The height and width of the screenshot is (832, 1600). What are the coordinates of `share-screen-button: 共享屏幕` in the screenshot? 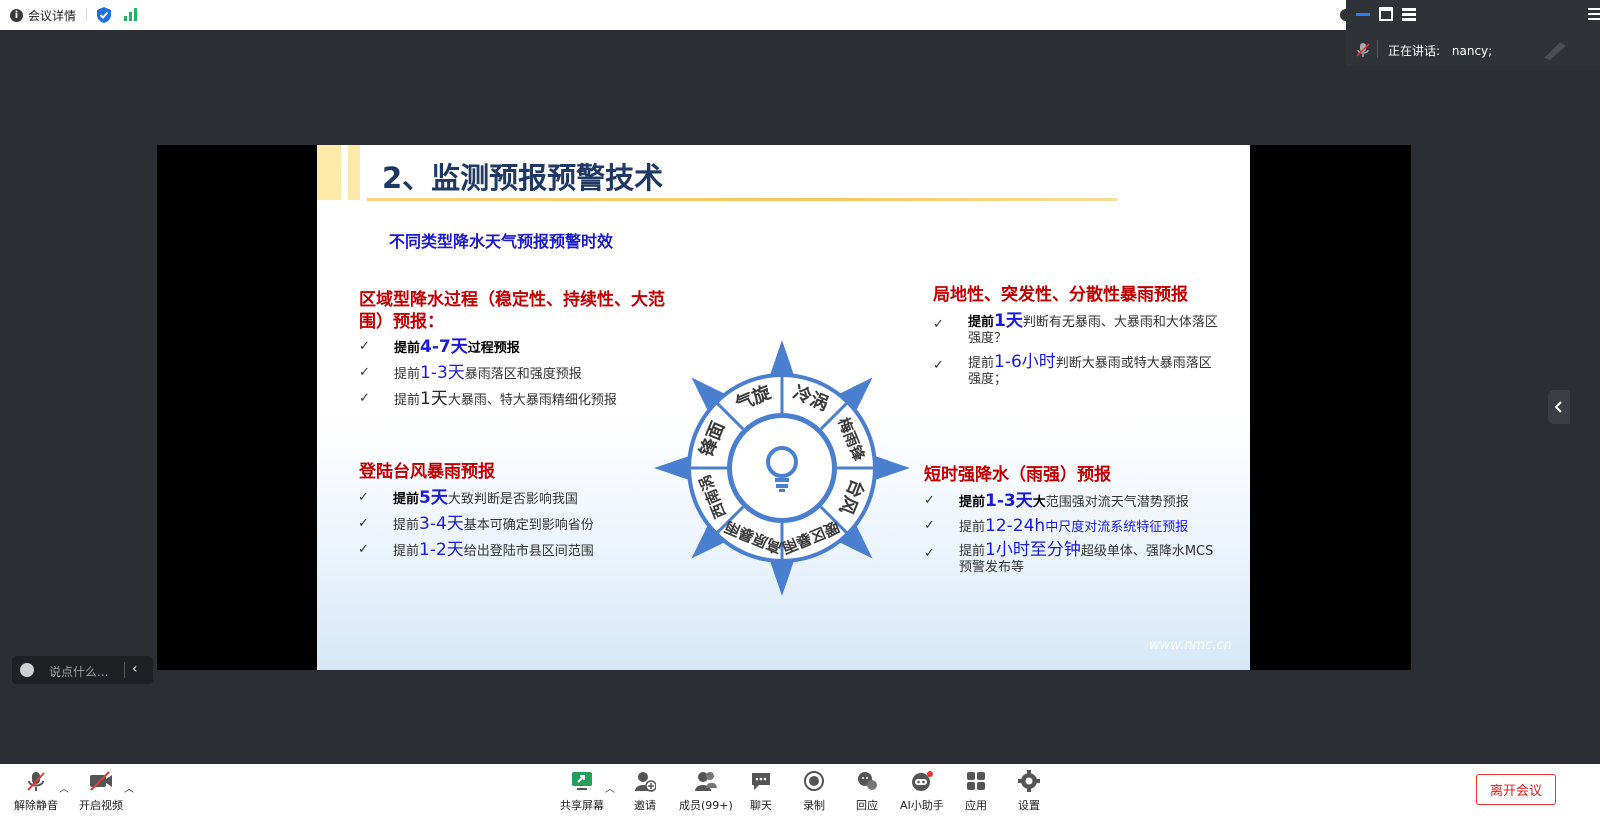 It's located at (582, 791).